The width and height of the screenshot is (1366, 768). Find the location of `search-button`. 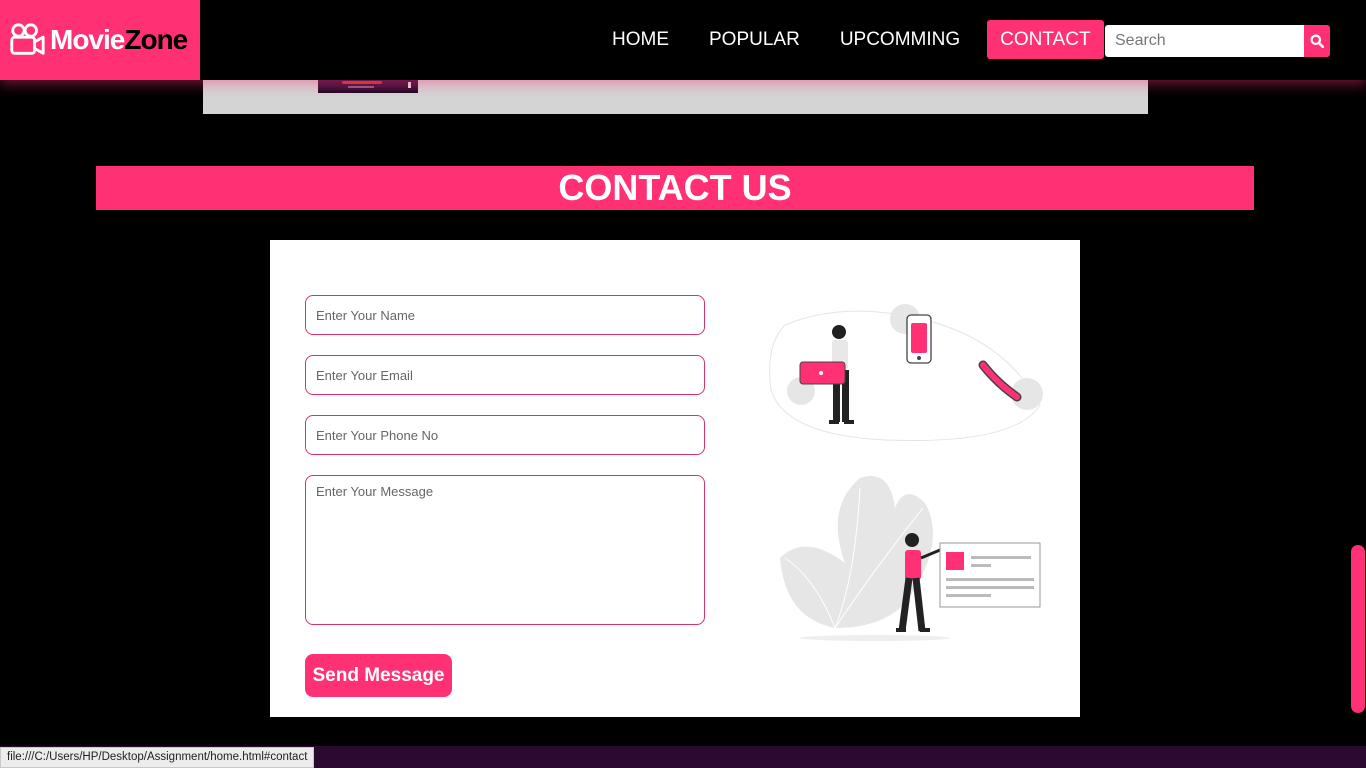

search-button is located at coordinates (1317, 41).